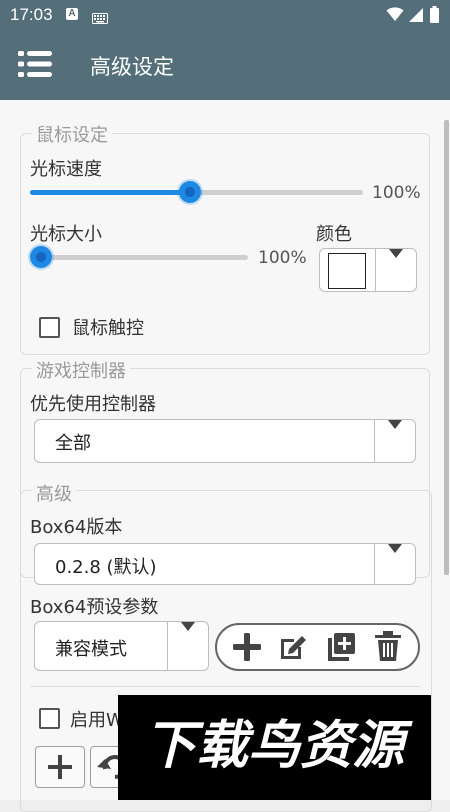 The image size is (450, 812). What do you see at coordinates (49, 718) in the screenshot?
I see `enable-checkbox` at bounding box center [49, 718].